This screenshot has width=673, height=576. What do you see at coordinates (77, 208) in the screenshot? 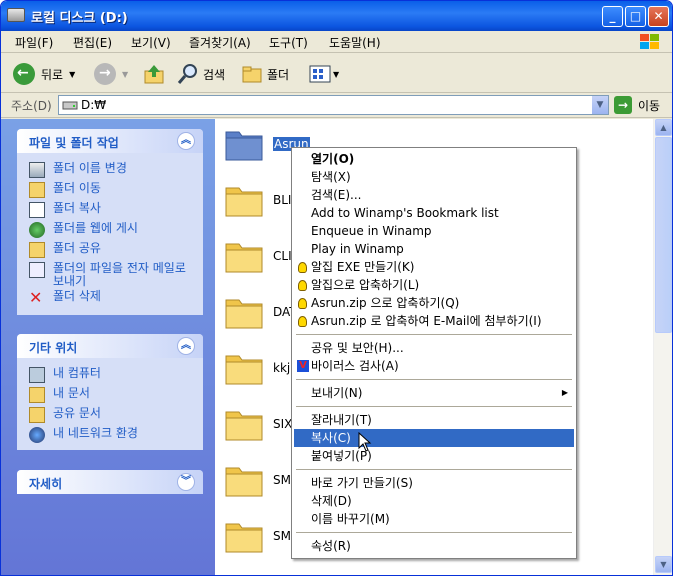
I see `task-label: 폴더 복사` at bounding box center [77, 208].